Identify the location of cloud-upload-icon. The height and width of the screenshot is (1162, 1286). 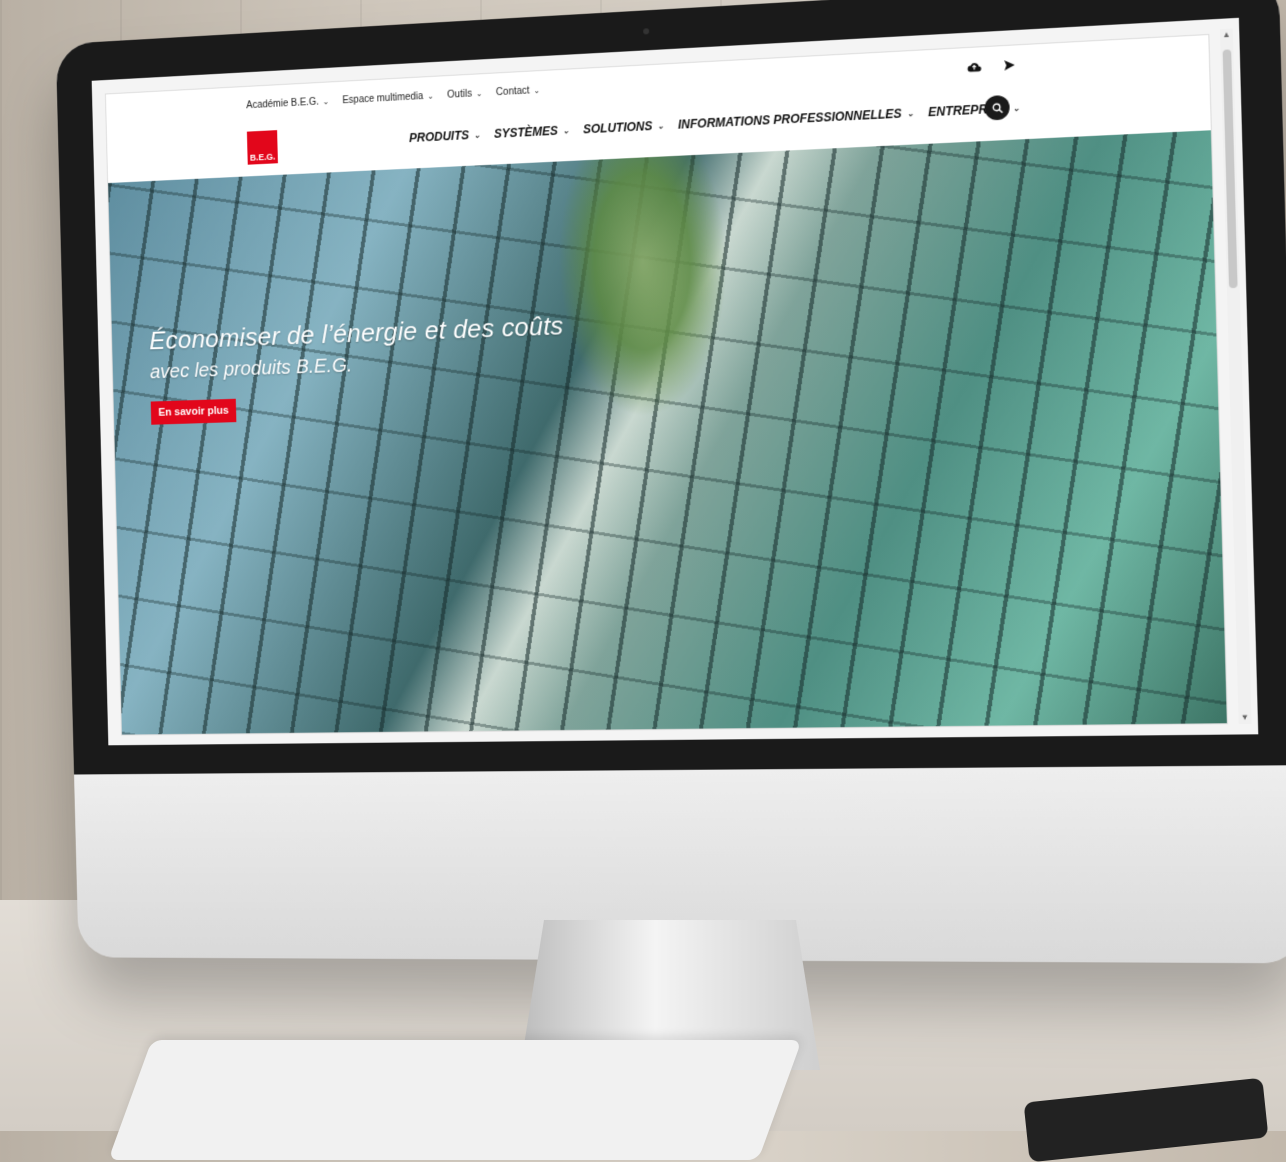
(974, 66).